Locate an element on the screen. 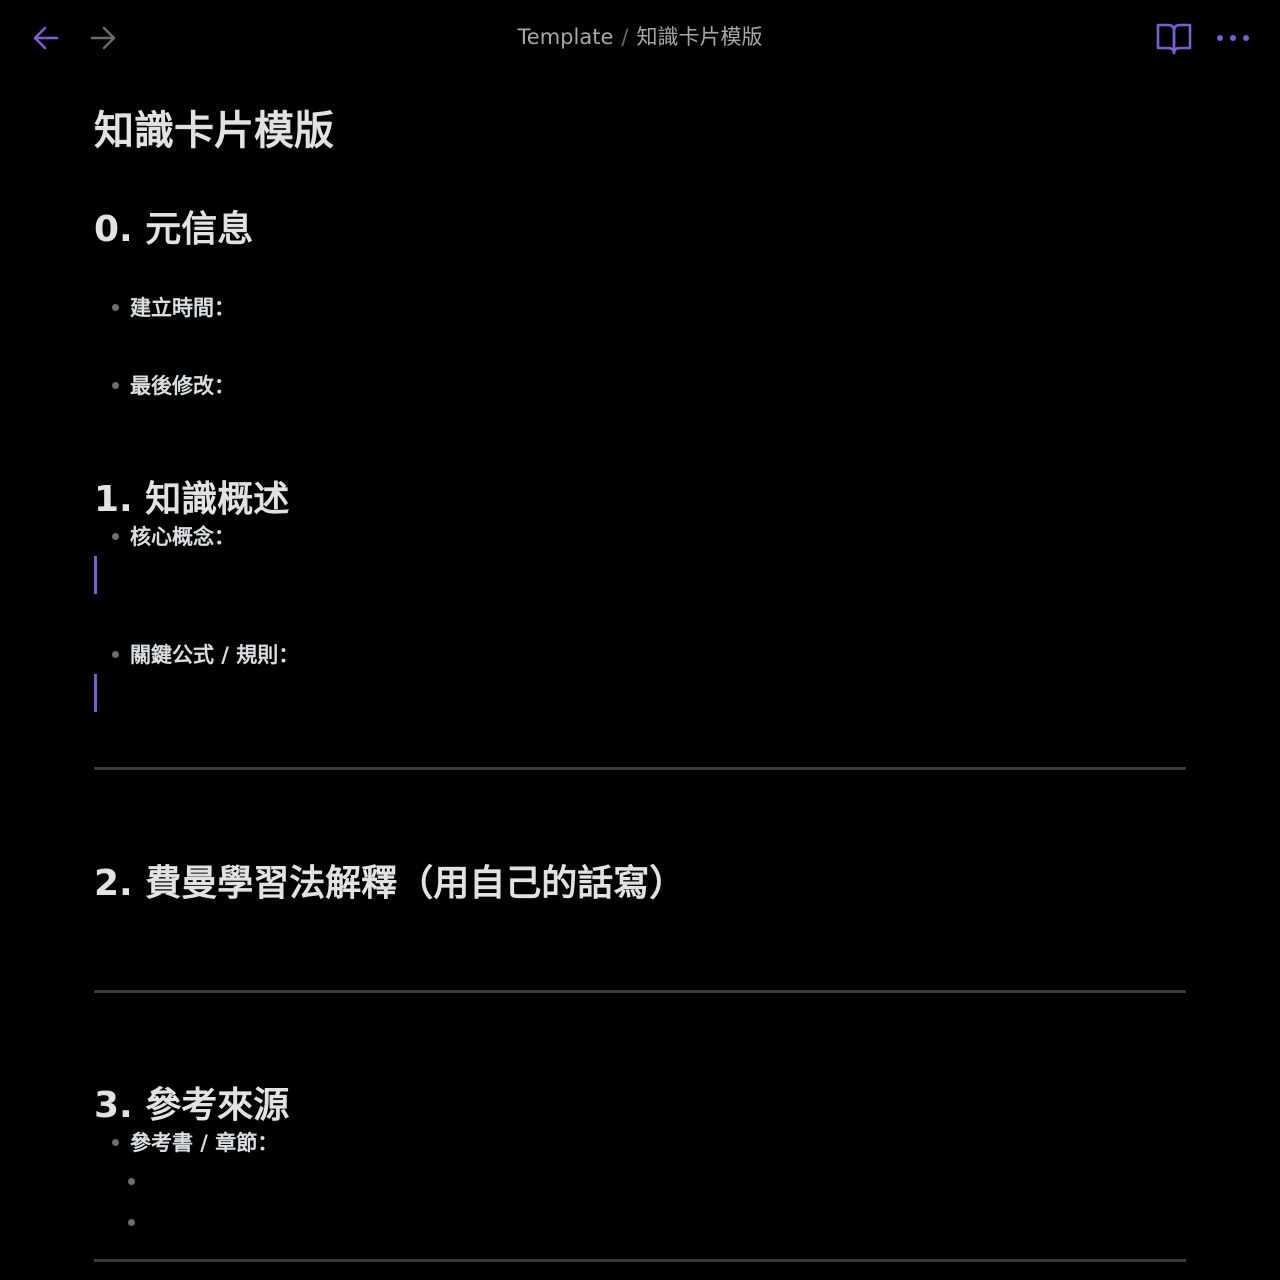 The height and width of the screenshot is (1280, 1280). list-item: 建立時間： is located at coordinates (173, 307).